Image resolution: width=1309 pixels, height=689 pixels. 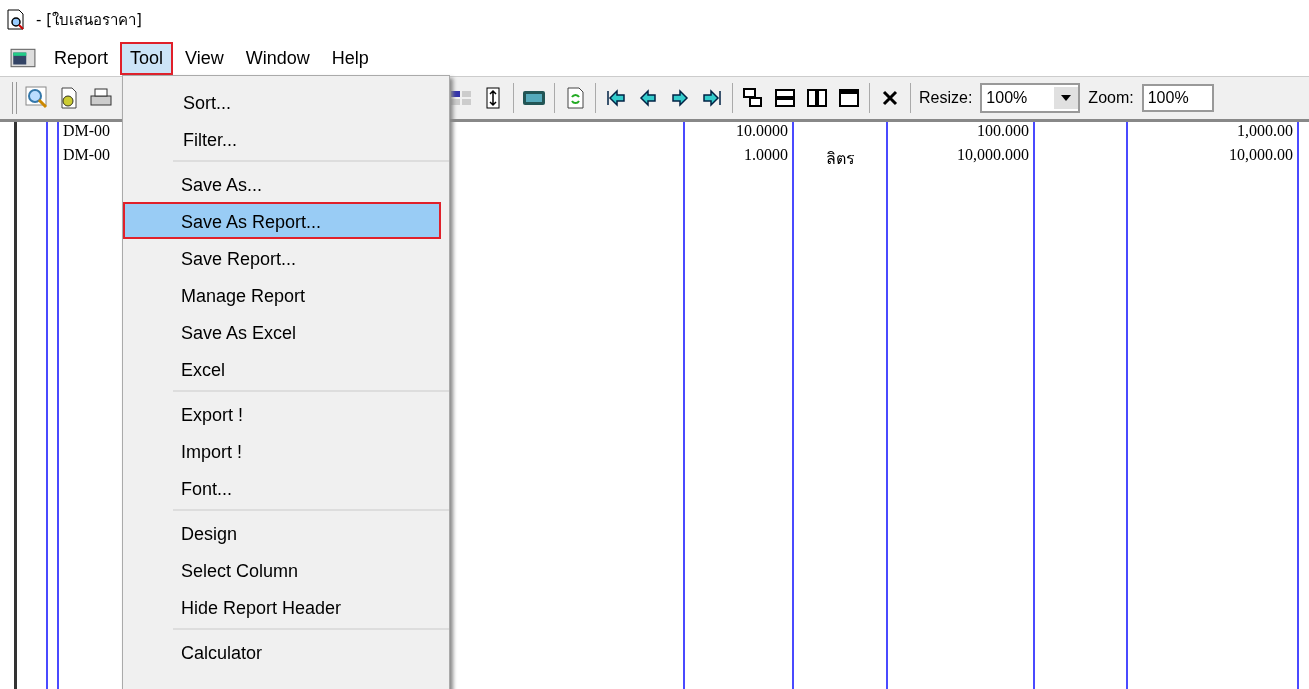 What do you see at coordinates (1265, 130) in the screenshot?
I see `table-cell: 1,000.00` at bounding box center [1265, 130].